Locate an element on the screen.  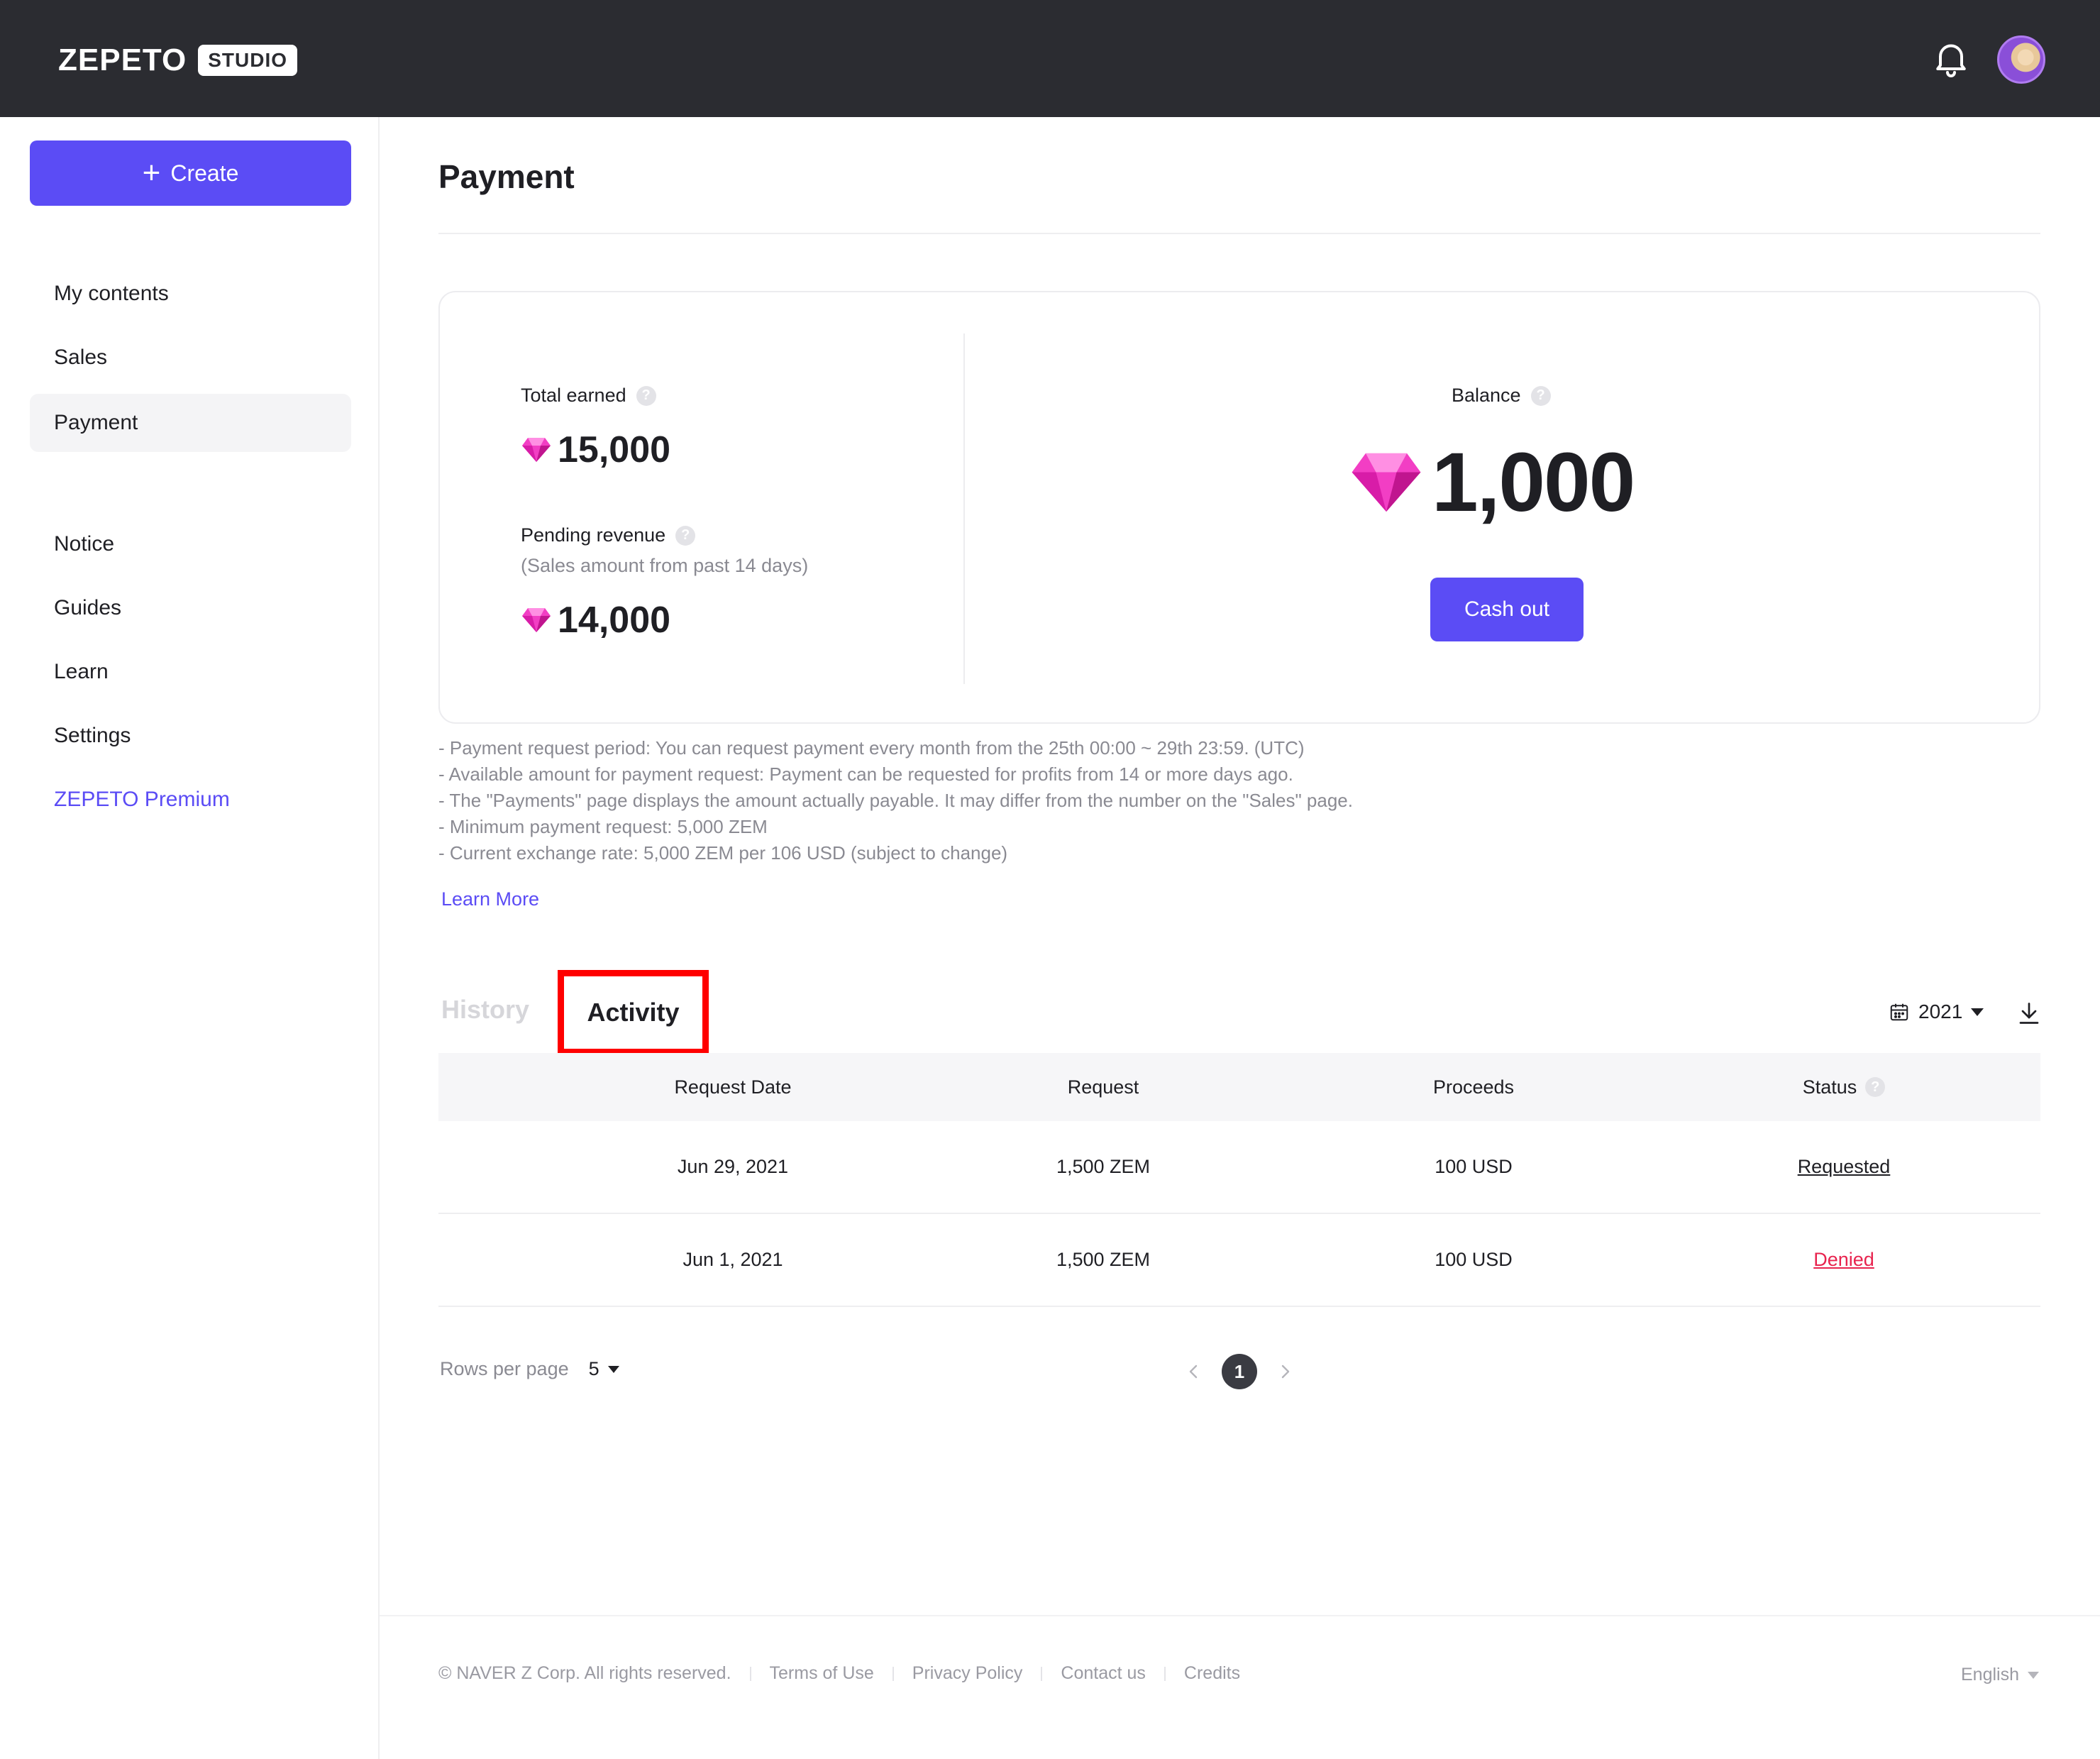
pagination: 1 is located at coordinates (1239, 1371).